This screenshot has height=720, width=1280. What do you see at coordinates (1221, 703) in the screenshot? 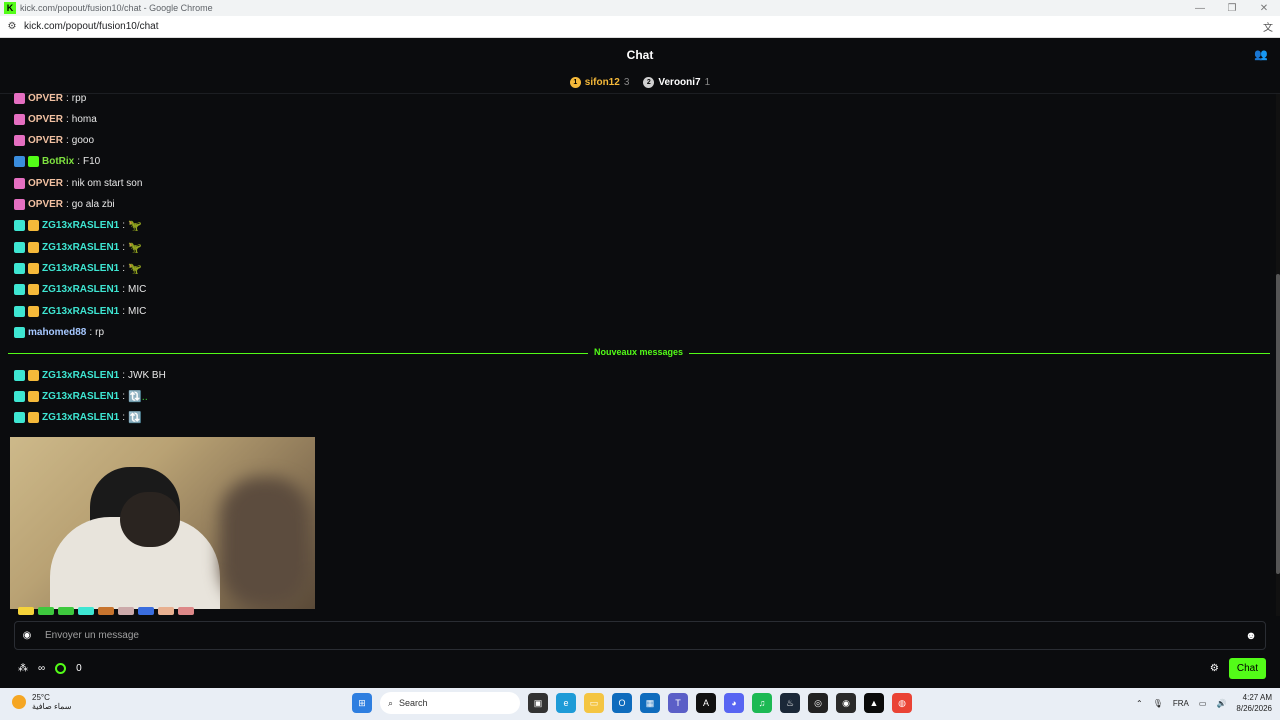
I see `volume-icon: 🔊` at bounding box center [1221, 703].